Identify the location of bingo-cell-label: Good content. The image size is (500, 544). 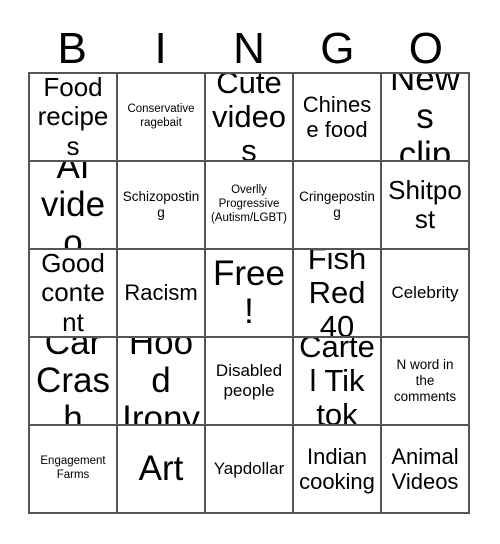
(73, 293).